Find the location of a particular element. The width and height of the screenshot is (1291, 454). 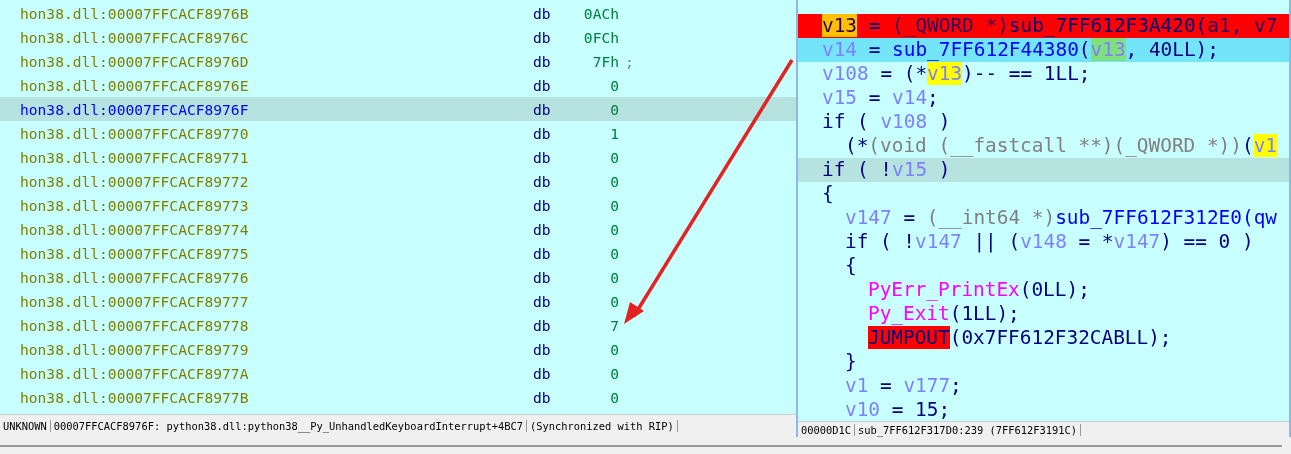

disassembly-row: hon38.dll:00007FFCACF89771 db 0 is located at coordinates (398, 157).